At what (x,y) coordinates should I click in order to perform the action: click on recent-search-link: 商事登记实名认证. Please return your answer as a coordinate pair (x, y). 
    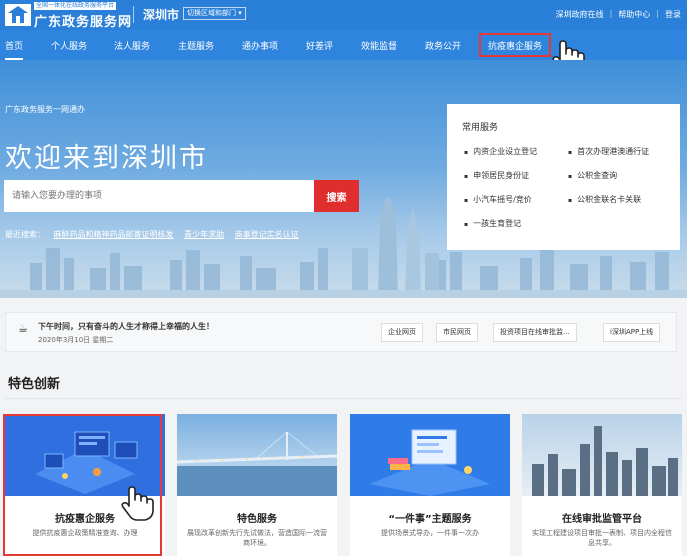
    Looking at the image, I should click on (267, 234).